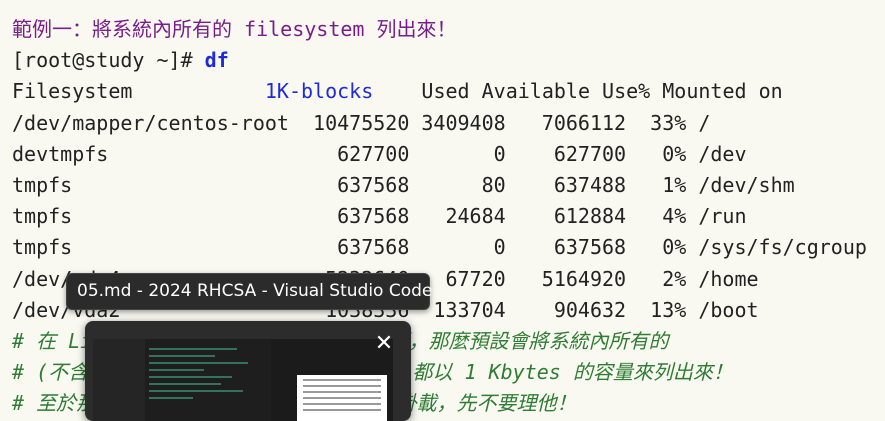 The width and height of the screenshot is (885, 421). Describe the element at coordinates (204, 382) in the screenshot. I see `thumbnail-code-area` at that location.